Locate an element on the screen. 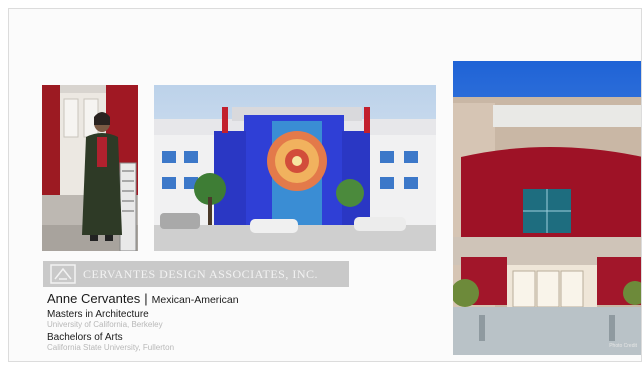 This screenshot has height=370, width=642. degree-title: Masters in Architecture is located at coordinates (98, 314).